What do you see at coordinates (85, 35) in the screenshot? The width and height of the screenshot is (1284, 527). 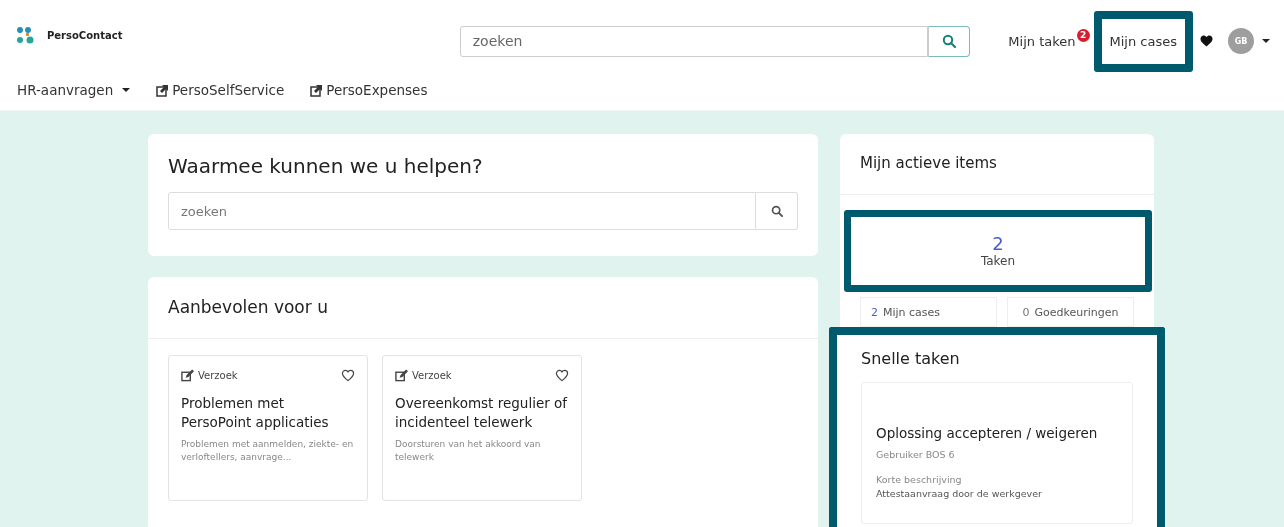 I see `app-name: PersoContact` at bounding box center [85, 35].